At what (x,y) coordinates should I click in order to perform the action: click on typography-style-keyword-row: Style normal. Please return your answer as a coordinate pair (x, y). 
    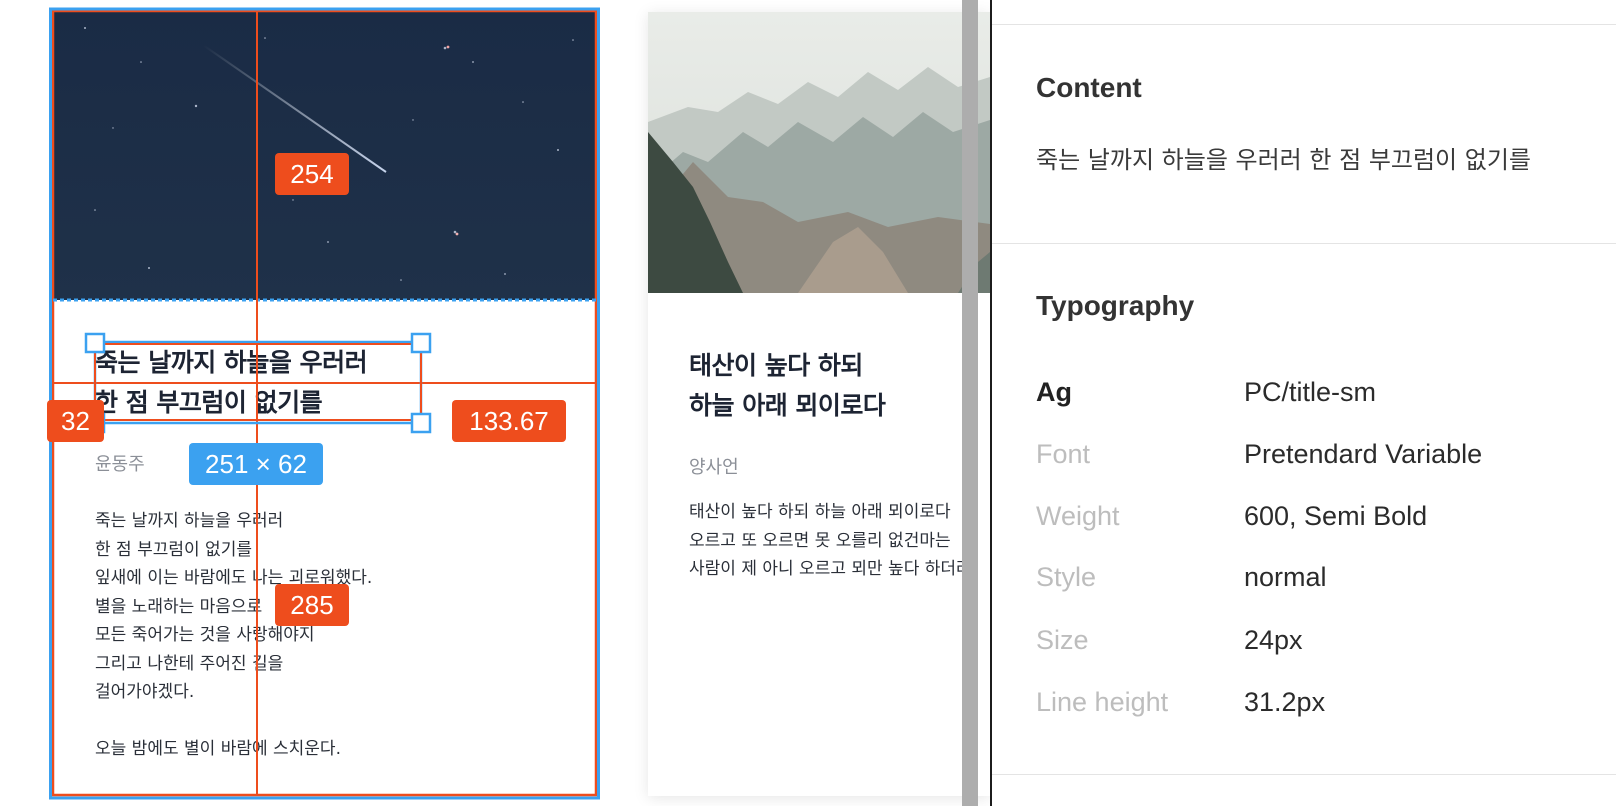
    Looking at the image, I should click on (1316, 582).